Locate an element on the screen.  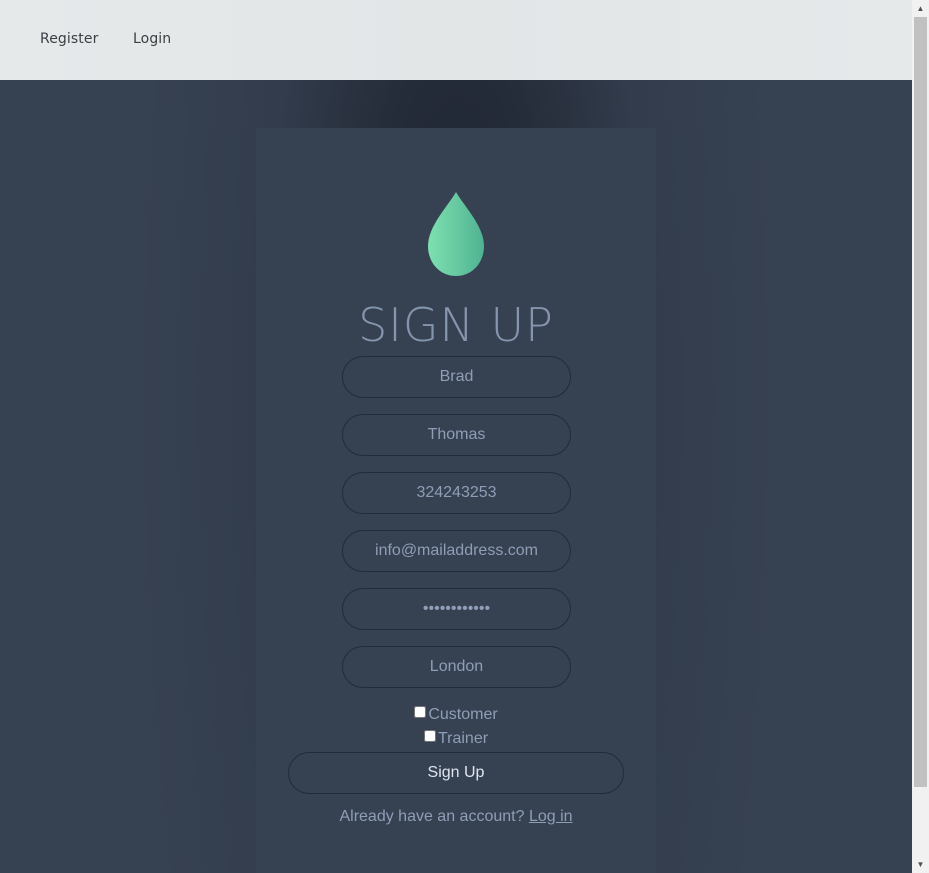
customer-checkbox is located at coordinates (420, 712).